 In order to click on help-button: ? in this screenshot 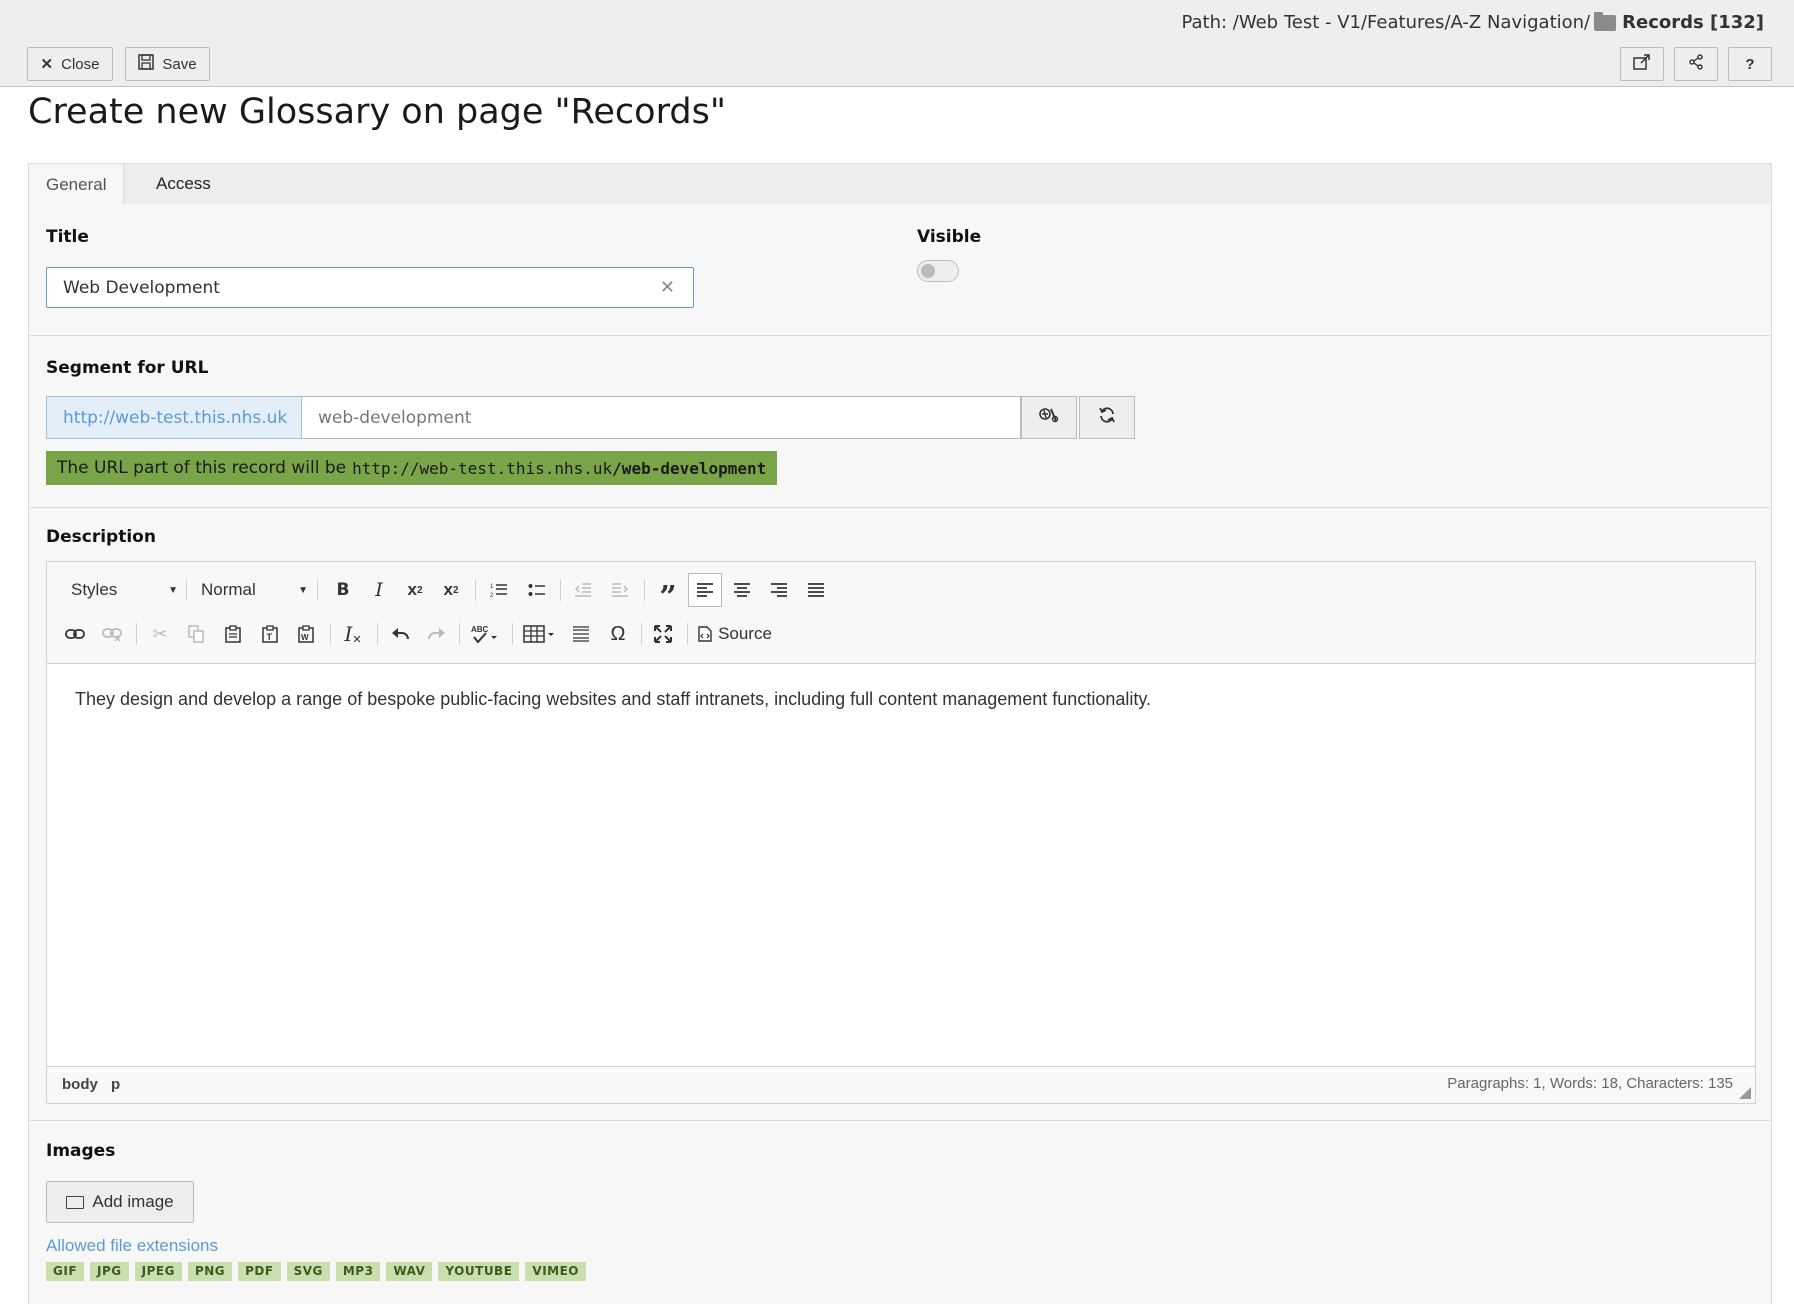, I will do `click(1750, 64)`.